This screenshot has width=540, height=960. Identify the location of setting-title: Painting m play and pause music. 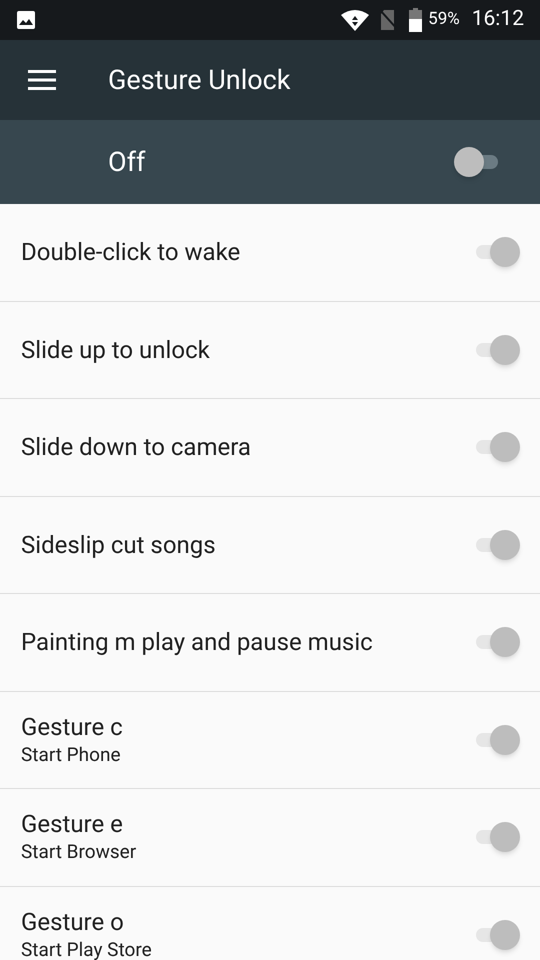
(197, 642).